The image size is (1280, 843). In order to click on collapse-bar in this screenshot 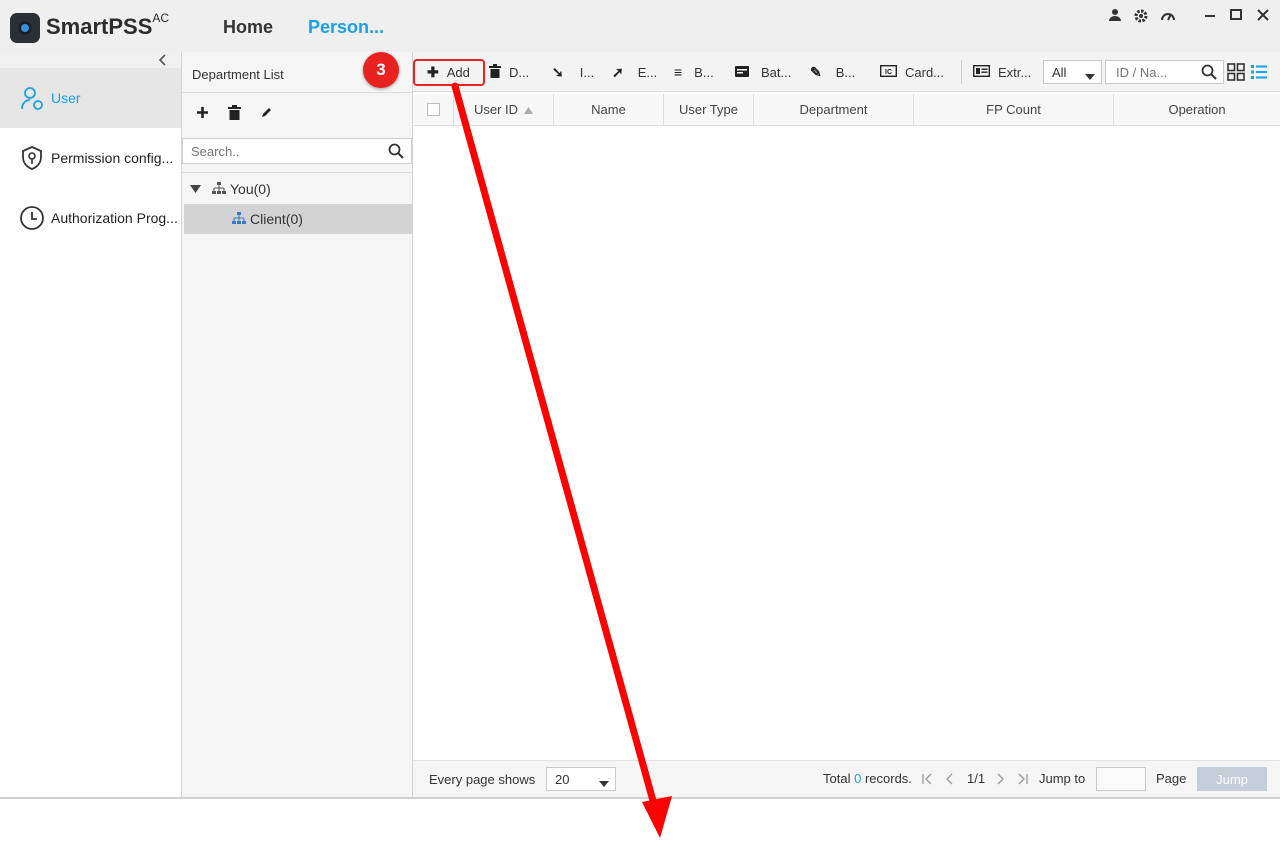, I will do `click(90, 60)`.